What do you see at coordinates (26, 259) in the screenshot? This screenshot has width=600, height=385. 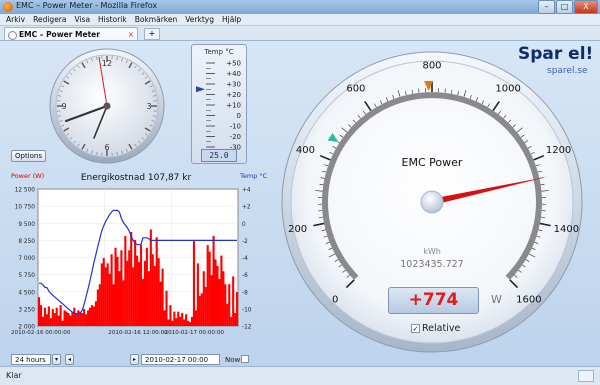 I see `chart-left-tick: 7 000` at bounding box center [26, 259].